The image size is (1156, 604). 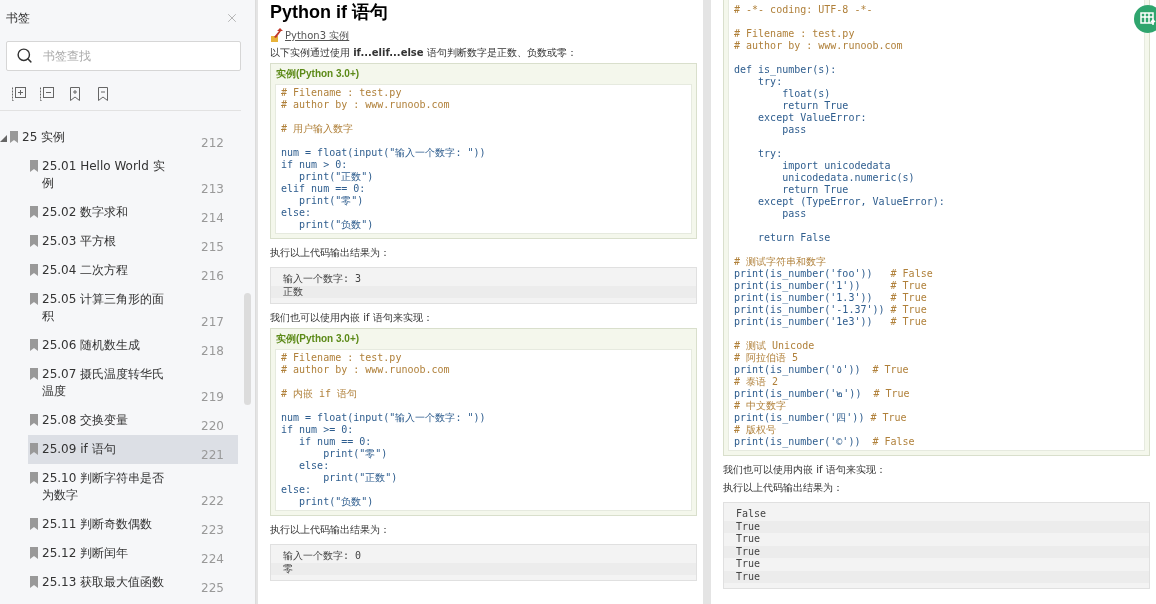 I want to click on bookmark-item: 25.09 if 语句 221, so click(x=133, y=449).